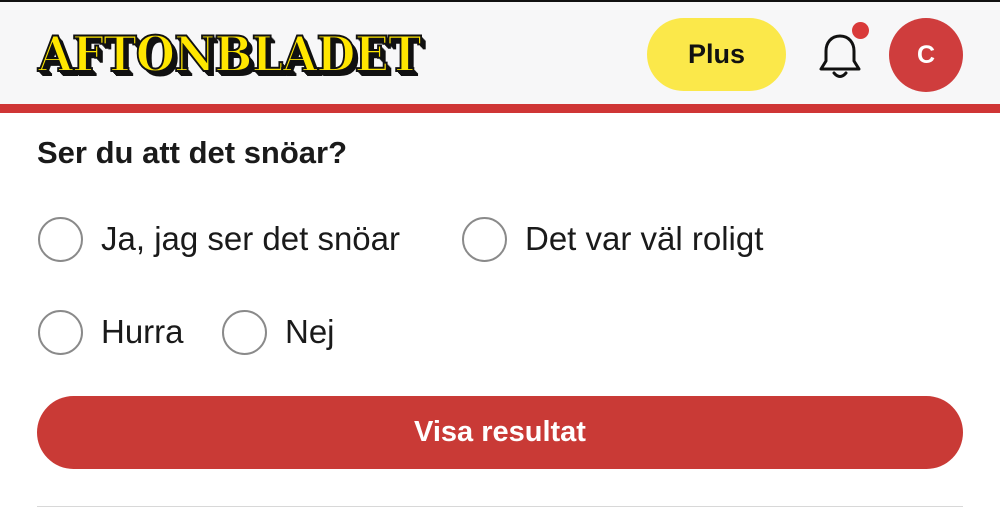  I want to click on plus-button: Plus, so click(716, 54).